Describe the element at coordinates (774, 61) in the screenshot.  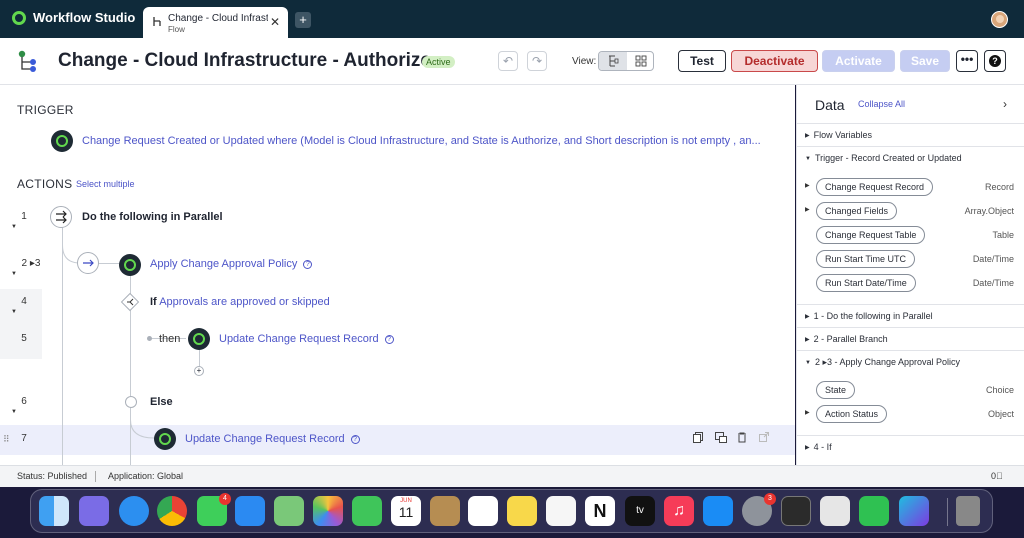
I see `deactivate-button: Deactivate` at that location.